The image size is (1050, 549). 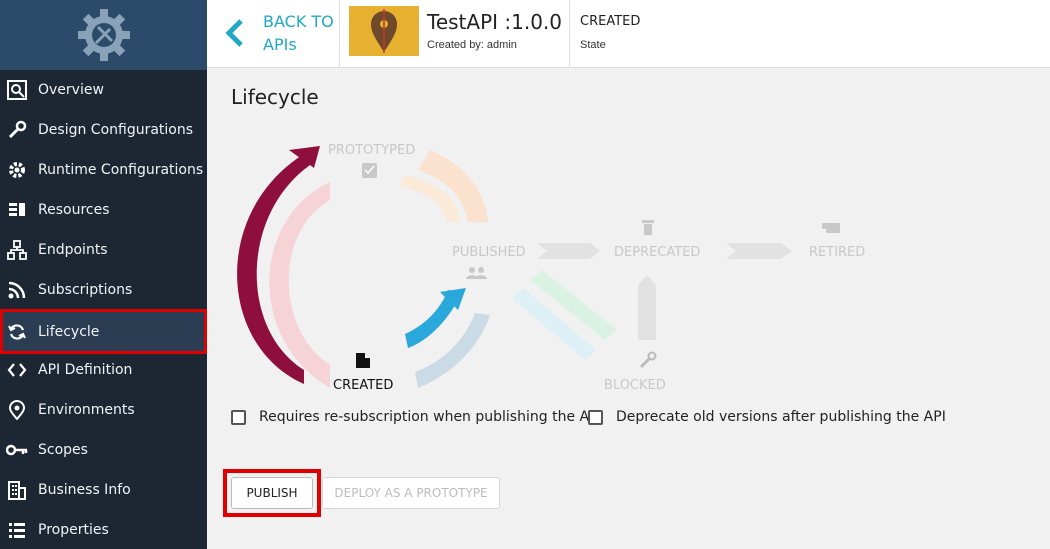 I want to click on stage-retired: RETIRED, so click(x=837, y=252).